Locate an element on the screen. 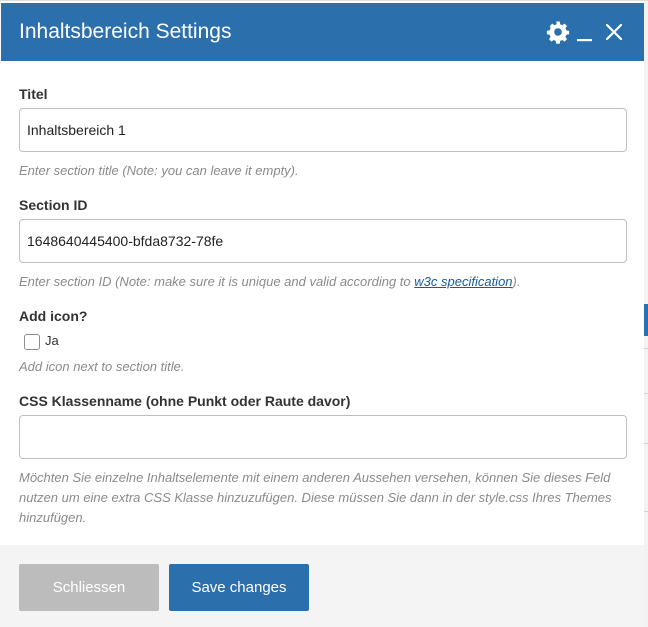 This screenshot has width=648, height=627. section-id-input is located at coordinates (323, 241).